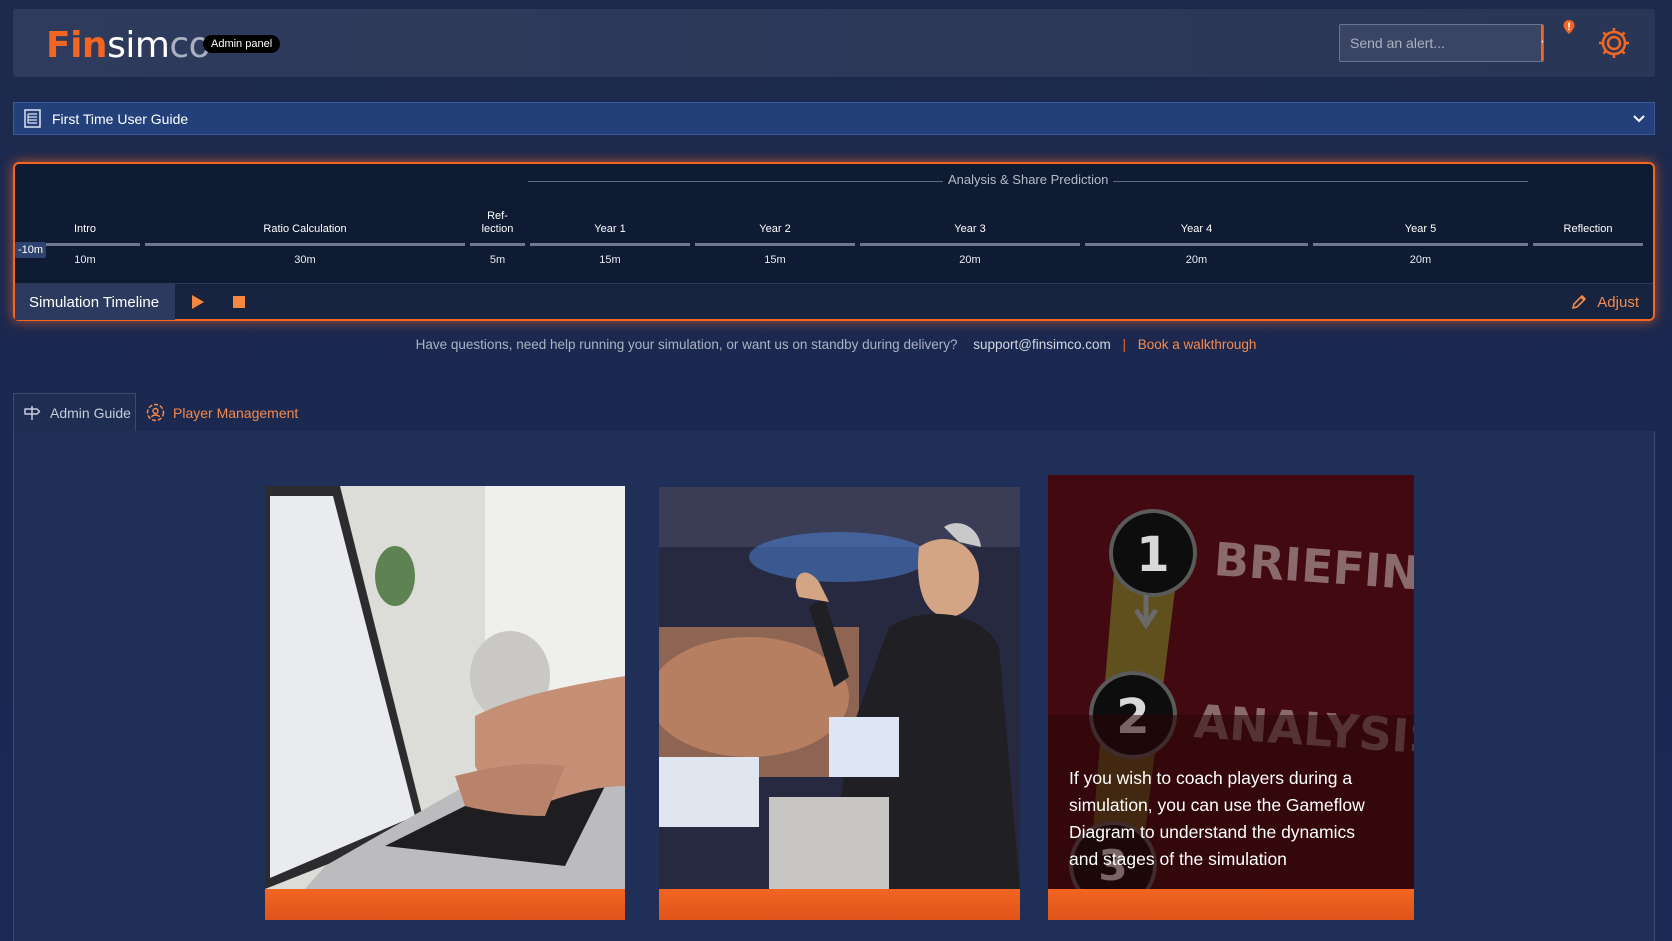  What do you see at coordinates (155, 412) in the screenshot?
I see `user-gear-icon` at bounding box center [155, 412].